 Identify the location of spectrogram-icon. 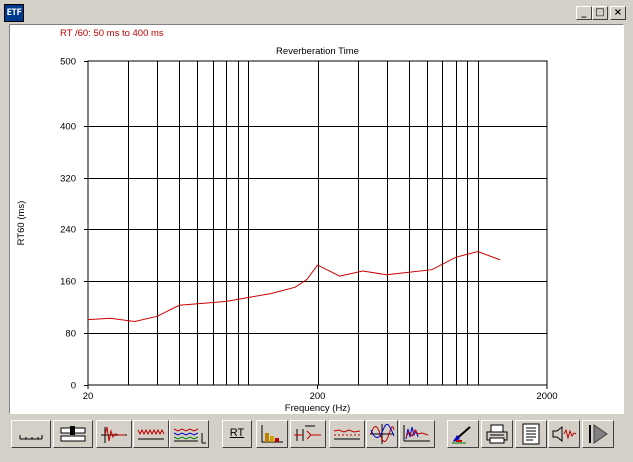
(416, 433).